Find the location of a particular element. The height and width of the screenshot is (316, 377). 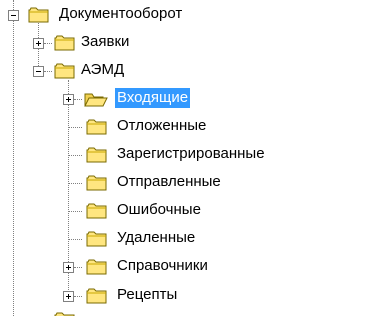

tree-node-label: Ошибочные is located at coordinates (159, 210).